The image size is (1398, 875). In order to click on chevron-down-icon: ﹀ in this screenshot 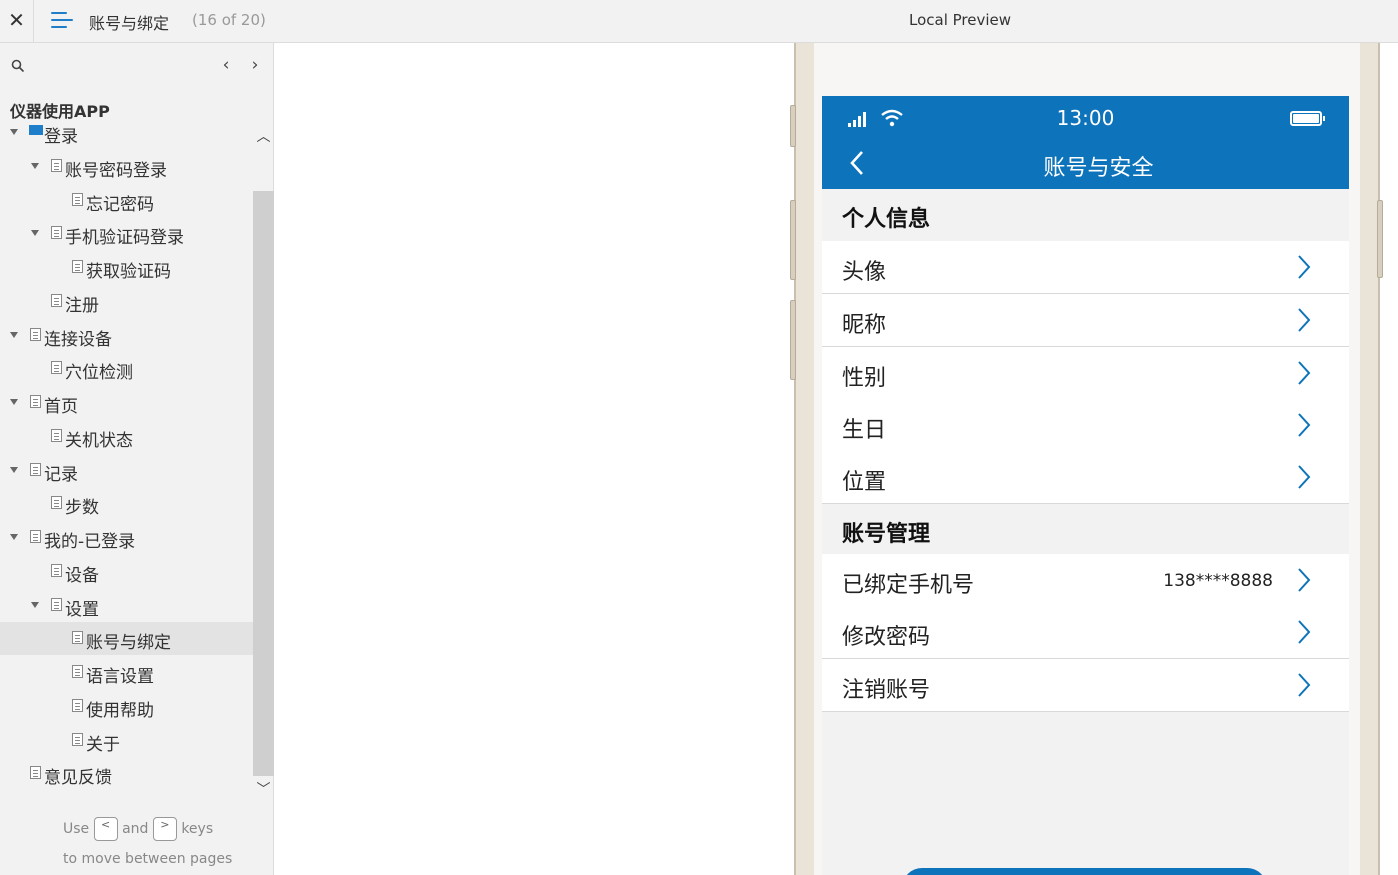, I will do `click(263, 790)`.